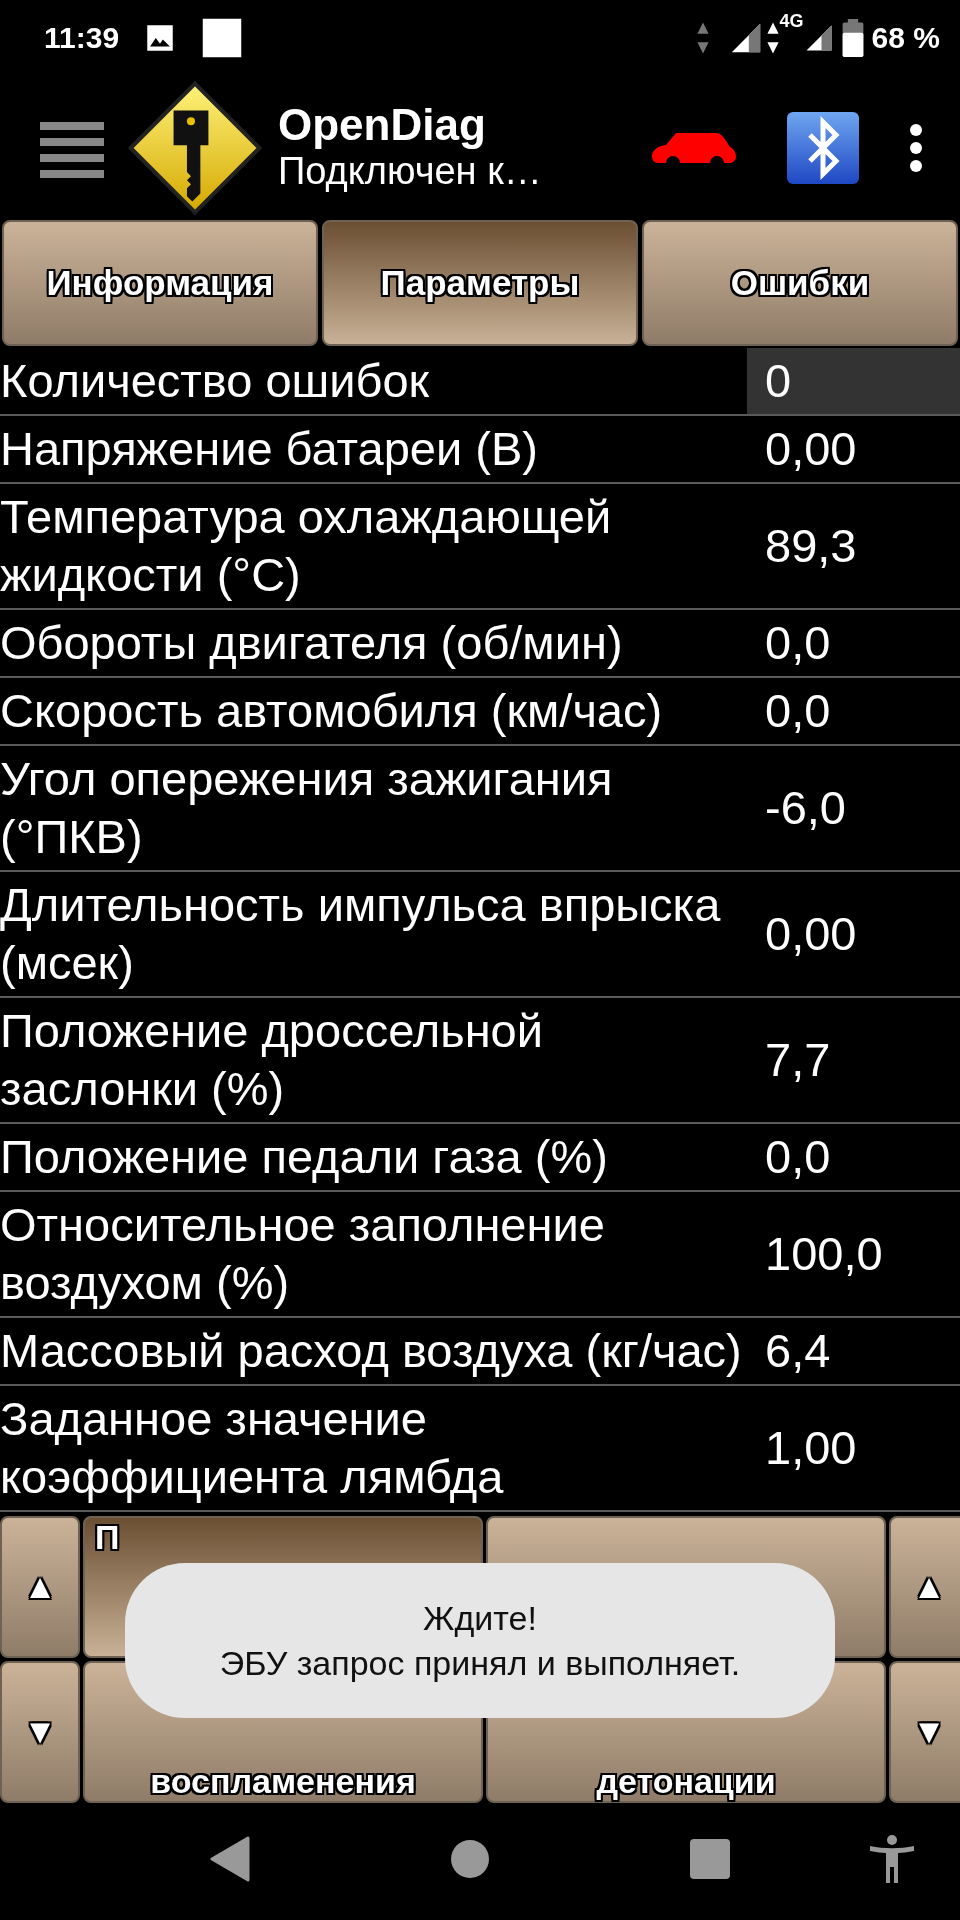 The image size is (960, 1920). I want to click on parameter-name: Положение дроссельной заслонки (%), so click(272, 1060).